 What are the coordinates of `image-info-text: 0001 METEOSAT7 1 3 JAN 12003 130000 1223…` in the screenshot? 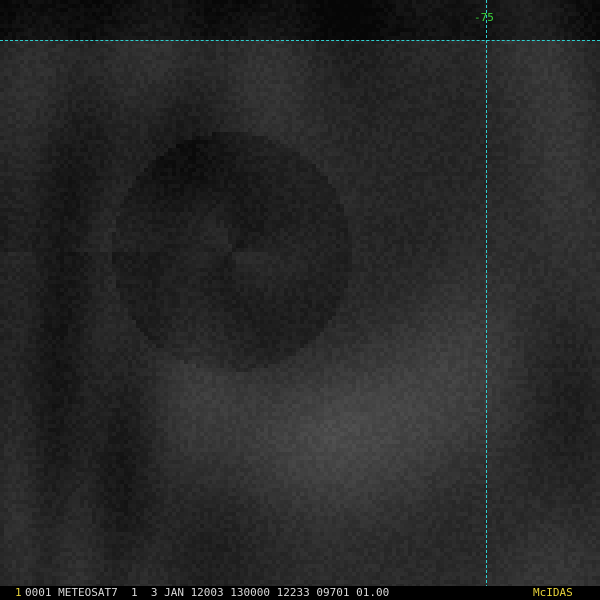 It's located at (207, 592).